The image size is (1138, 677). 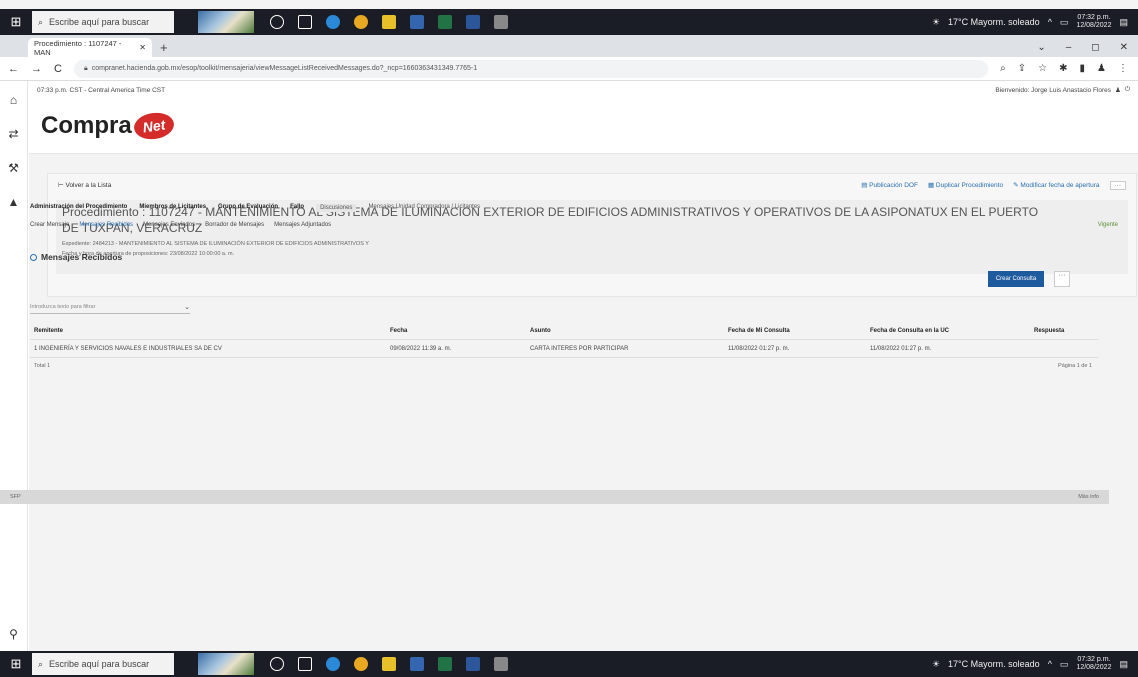 I want to click on tab-crear-mensaje: Crear Mensaje, so click(x=49, y=225).